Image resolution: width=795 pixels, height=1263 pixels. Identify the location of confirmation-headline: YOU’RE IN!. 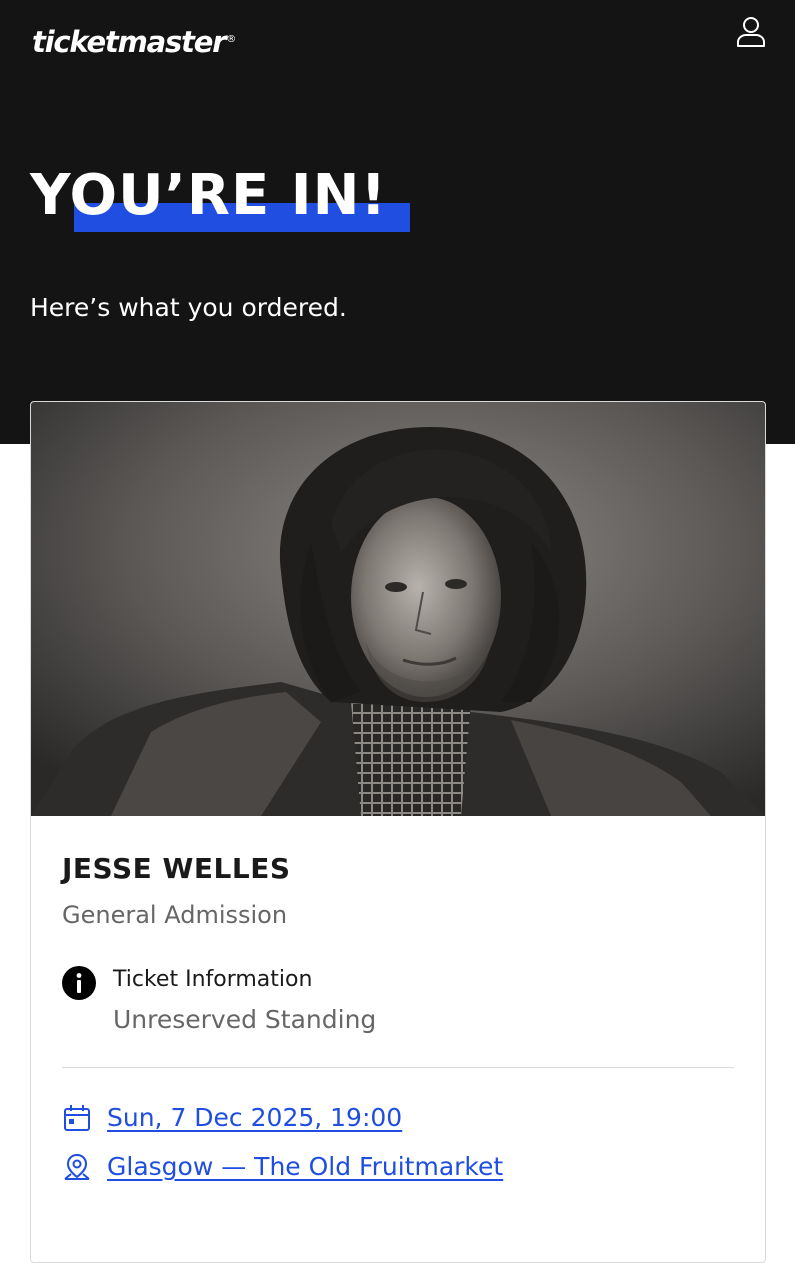
(209, 195).